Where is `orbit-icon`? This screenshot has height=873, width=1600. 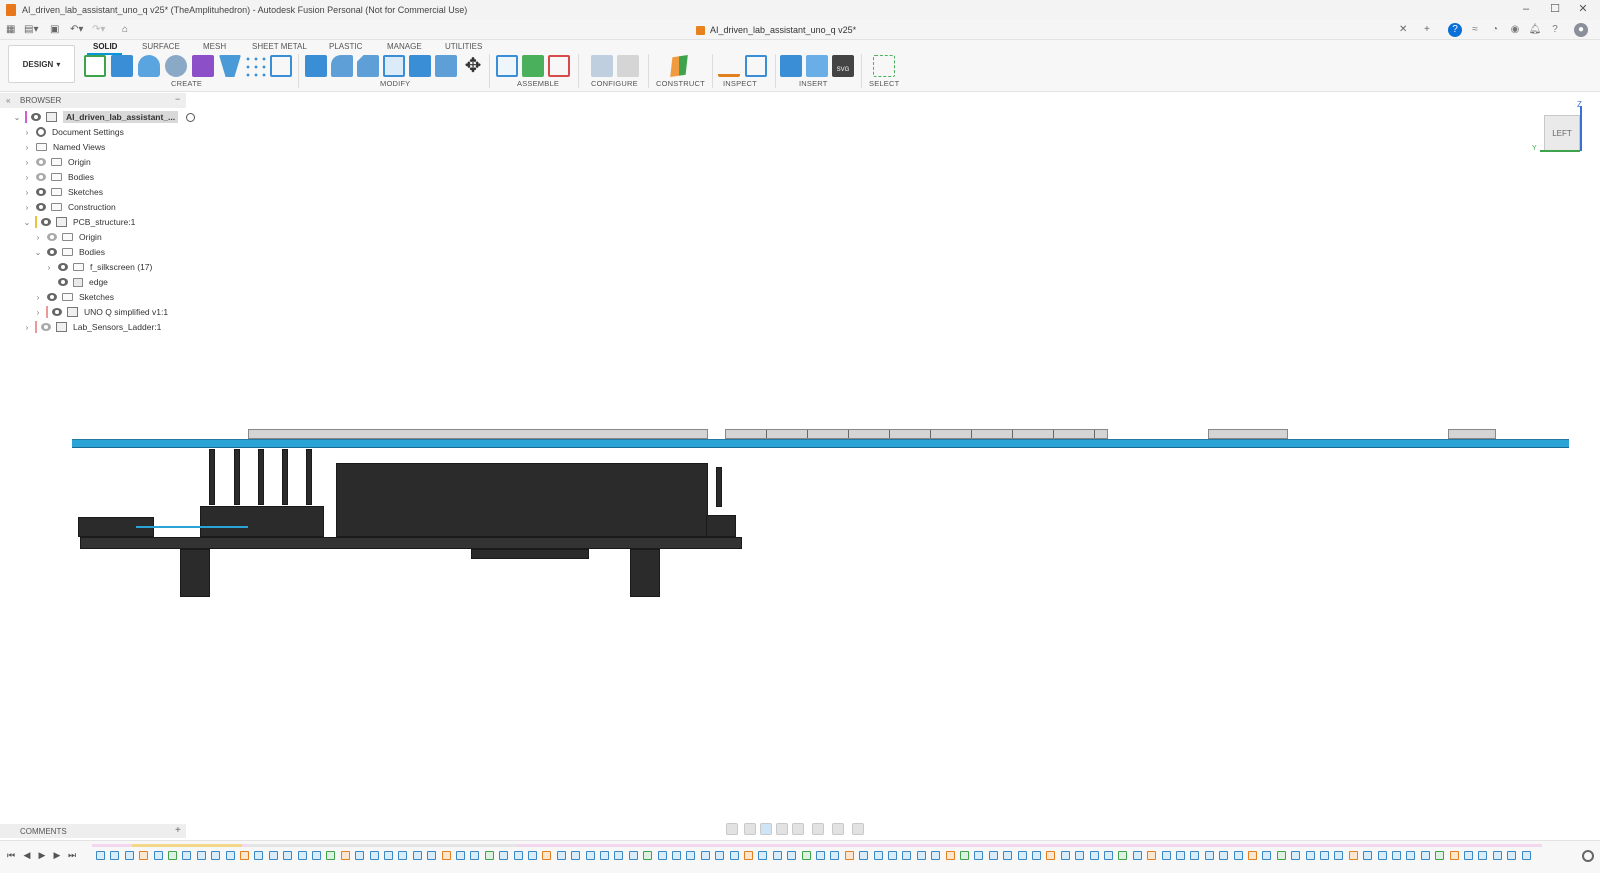
orbit-icon is located at coordinates (732, 829).